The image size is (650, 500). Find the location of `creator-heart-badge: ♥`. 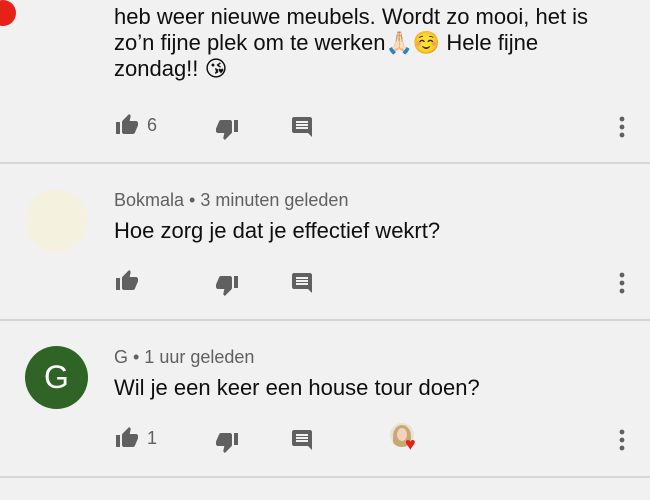

creator-heart-badge: ♥ is located at coordinates (406, 439).